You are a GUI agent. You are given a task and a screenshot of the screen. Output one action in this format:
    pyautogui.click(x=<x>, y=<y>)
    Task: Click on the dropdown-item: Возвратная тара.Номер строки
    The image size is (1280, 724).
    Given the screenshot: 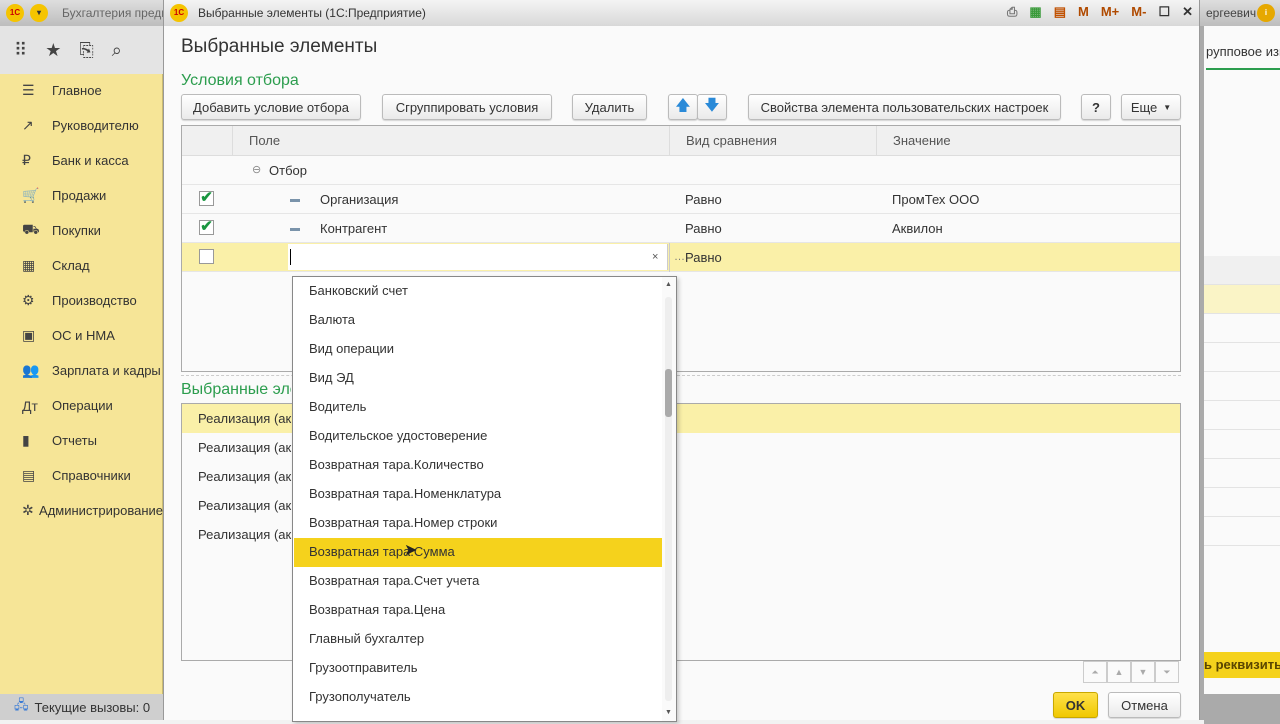 What is the action you would take?
    pyautogui.click(x=478, y=523)
    